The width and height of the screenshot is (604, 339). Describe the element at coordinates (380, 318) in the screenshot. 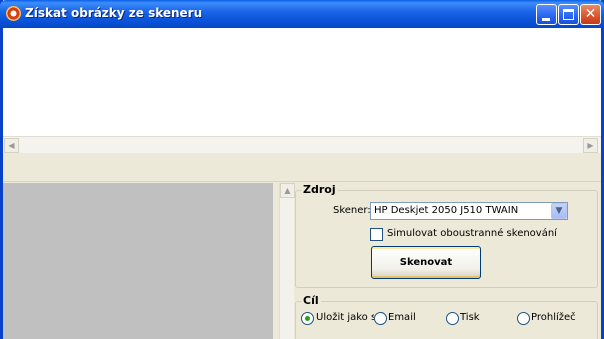

I see `radio-email` at that location.